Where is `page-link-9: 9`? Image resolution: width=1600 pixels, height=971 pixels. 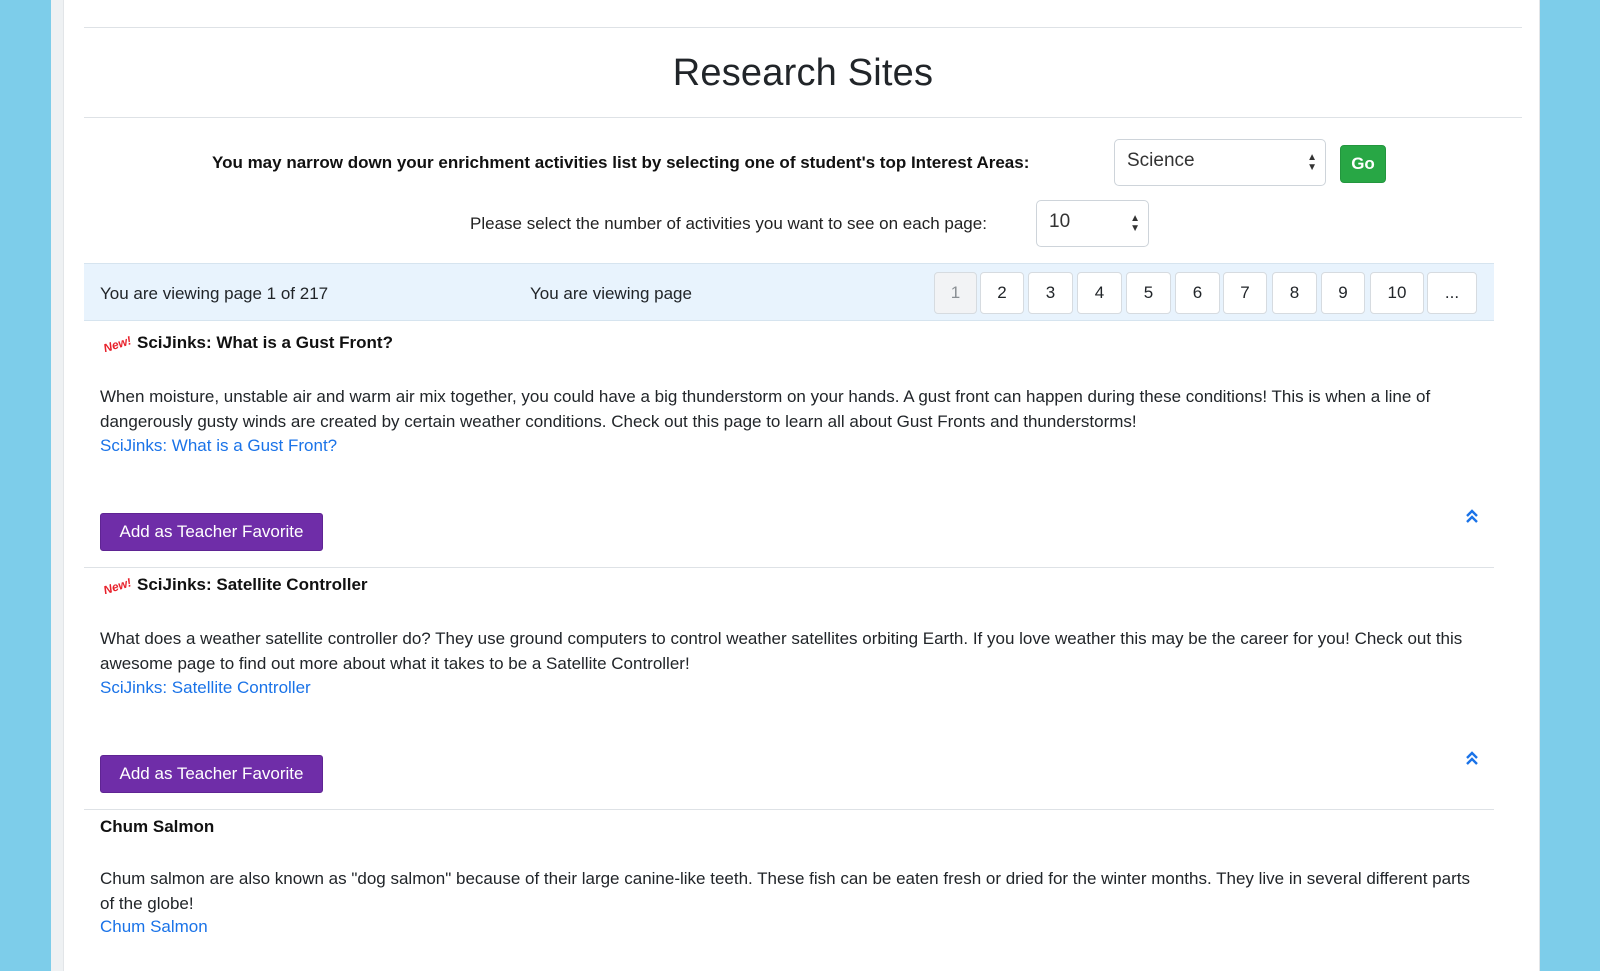 page-link-9: 9 is located at coordinates (1343, 293).